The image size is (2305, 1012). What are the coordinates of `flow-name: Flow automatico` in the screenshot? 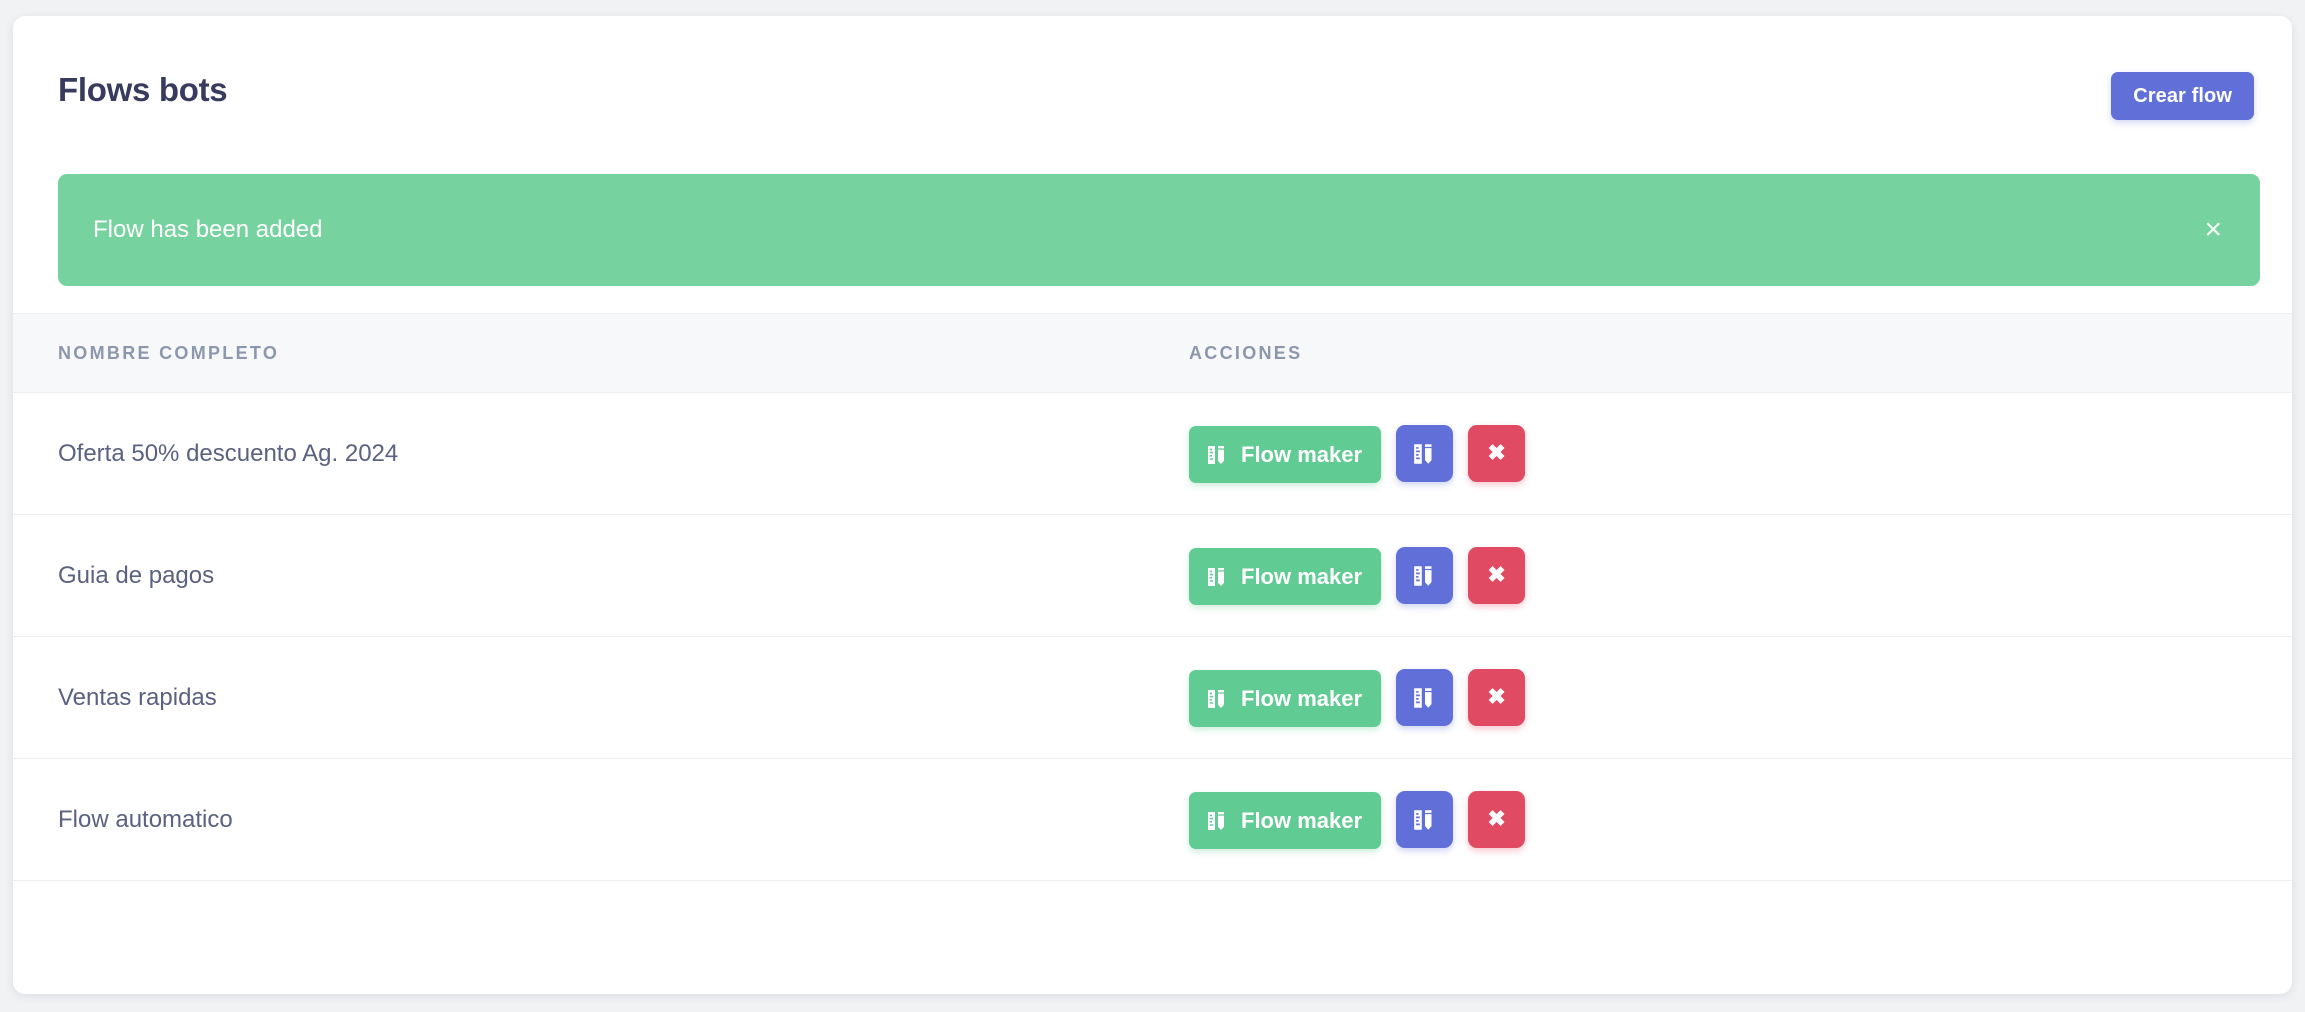 It's located at (145, 819).